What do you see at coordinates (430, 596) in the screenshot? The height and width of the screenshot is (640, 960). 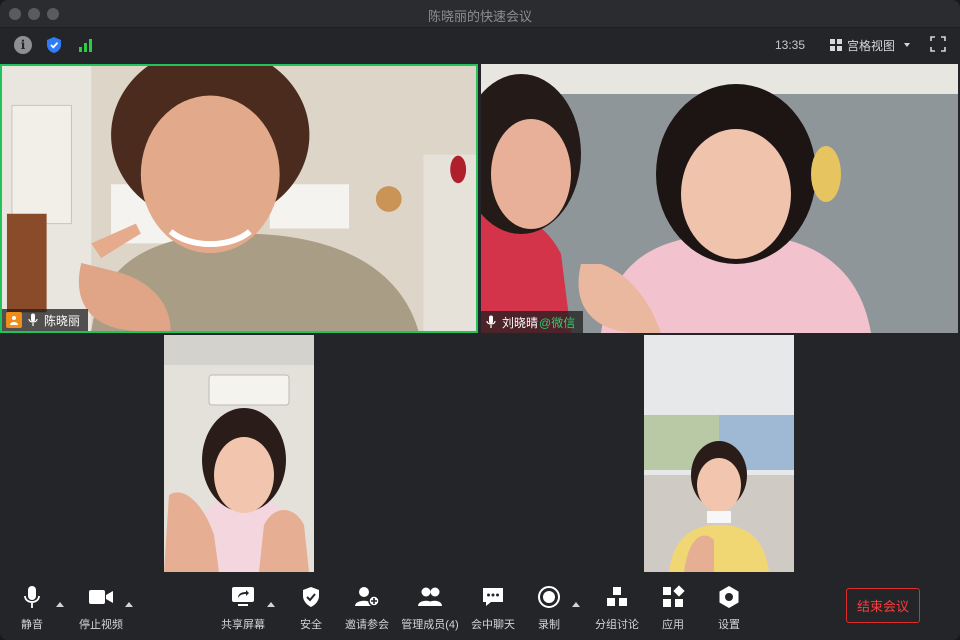 I see `participants-icon` at bounding box center [430, 596].